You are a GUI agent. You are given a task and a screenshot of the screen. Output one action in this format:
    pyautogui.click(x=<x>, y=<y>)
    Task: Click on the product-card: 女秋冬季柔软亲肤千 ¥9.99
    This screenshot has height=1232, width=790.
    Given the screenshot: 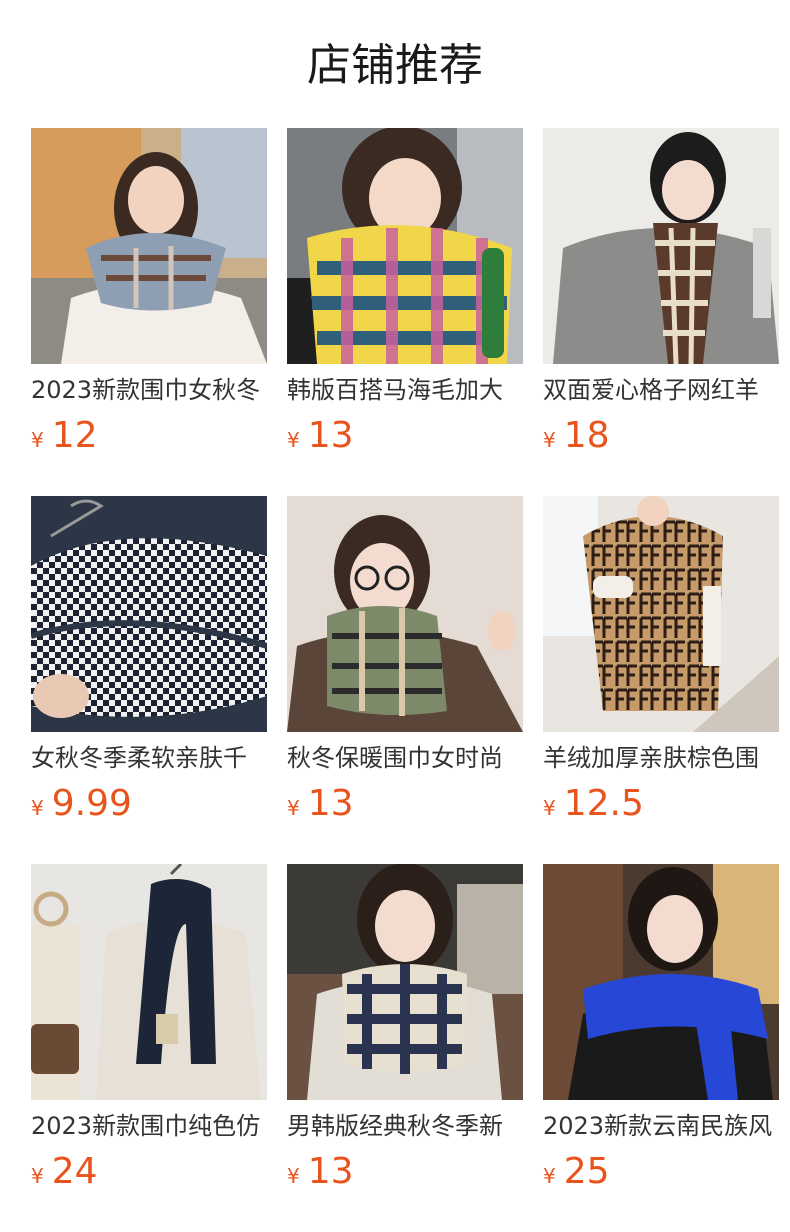 What is the action you would take?
    pyautogui.click(x=149, y=661)
    